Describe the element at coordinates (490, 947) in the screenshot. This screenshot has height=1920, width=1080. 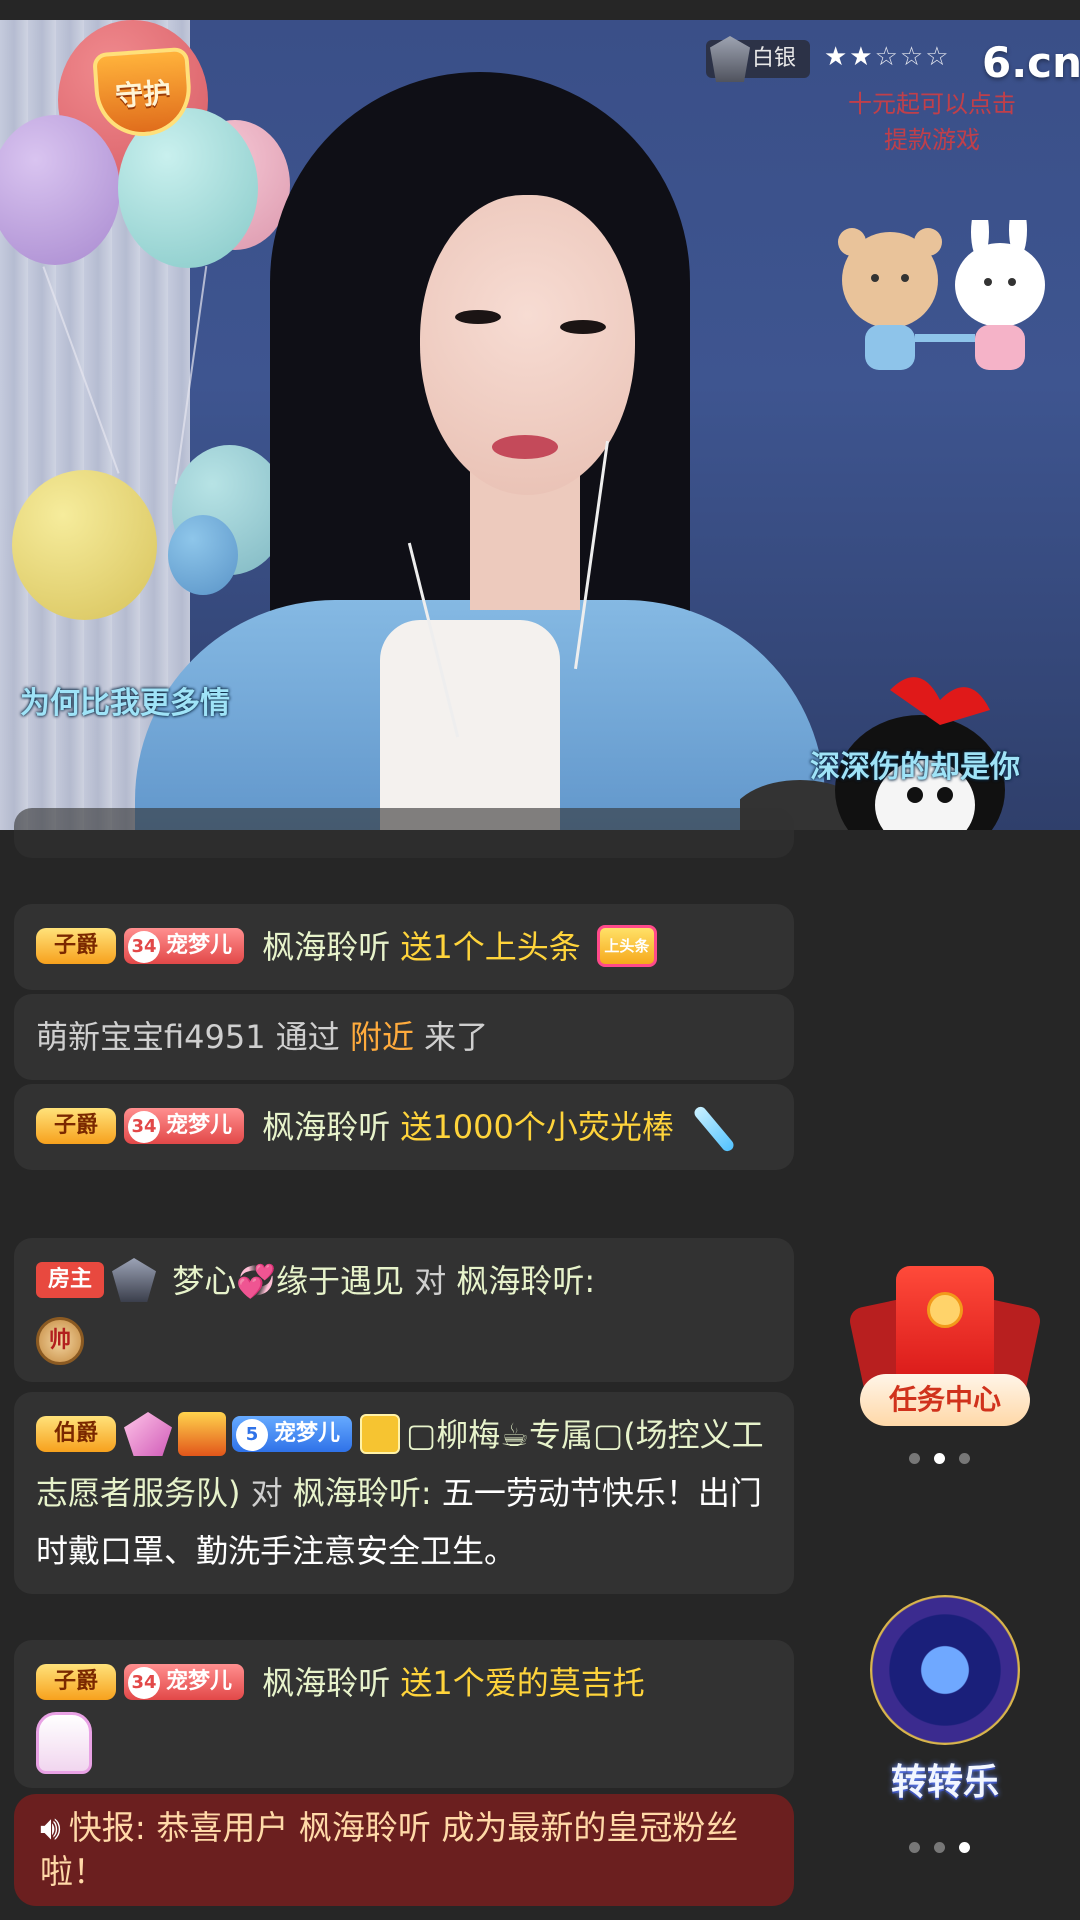
I see `gift-text: 送1个上头条` at that location.